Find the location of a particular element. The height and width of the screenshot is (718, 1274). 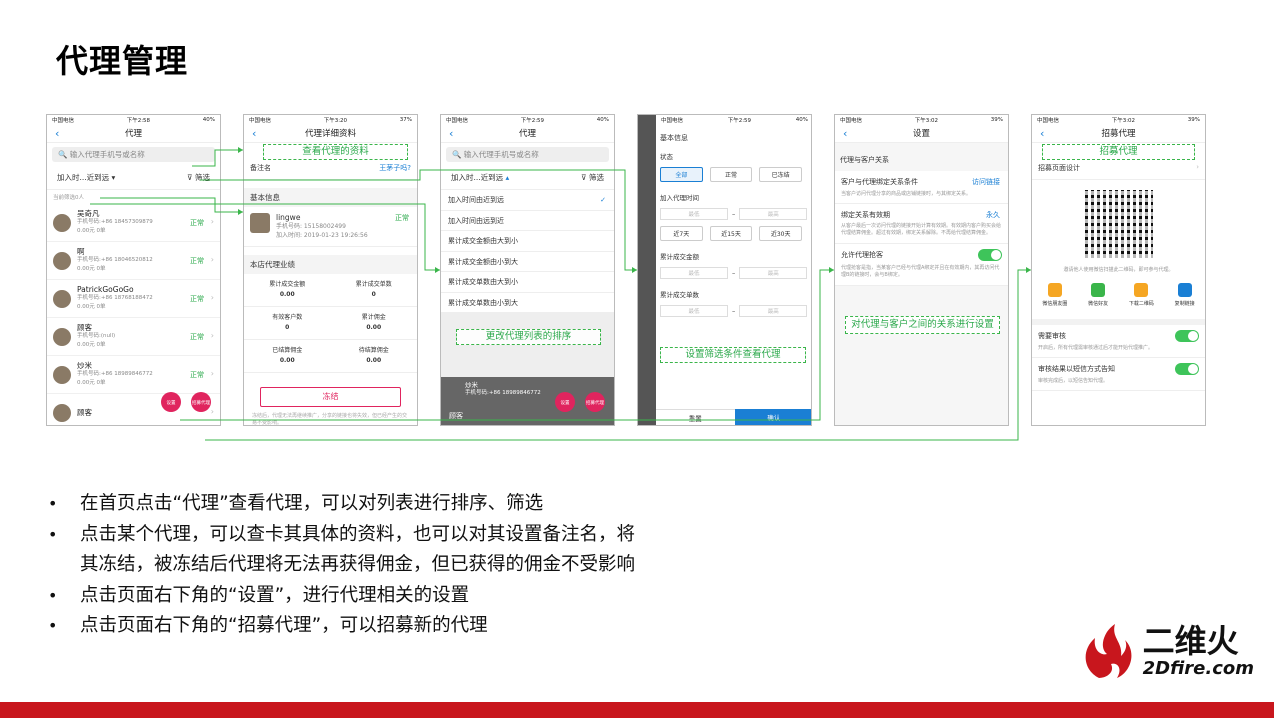

bullet-item: 点击页面右下角的“设置”，进行代理相关的设置 is located at coordinates (341, 596).